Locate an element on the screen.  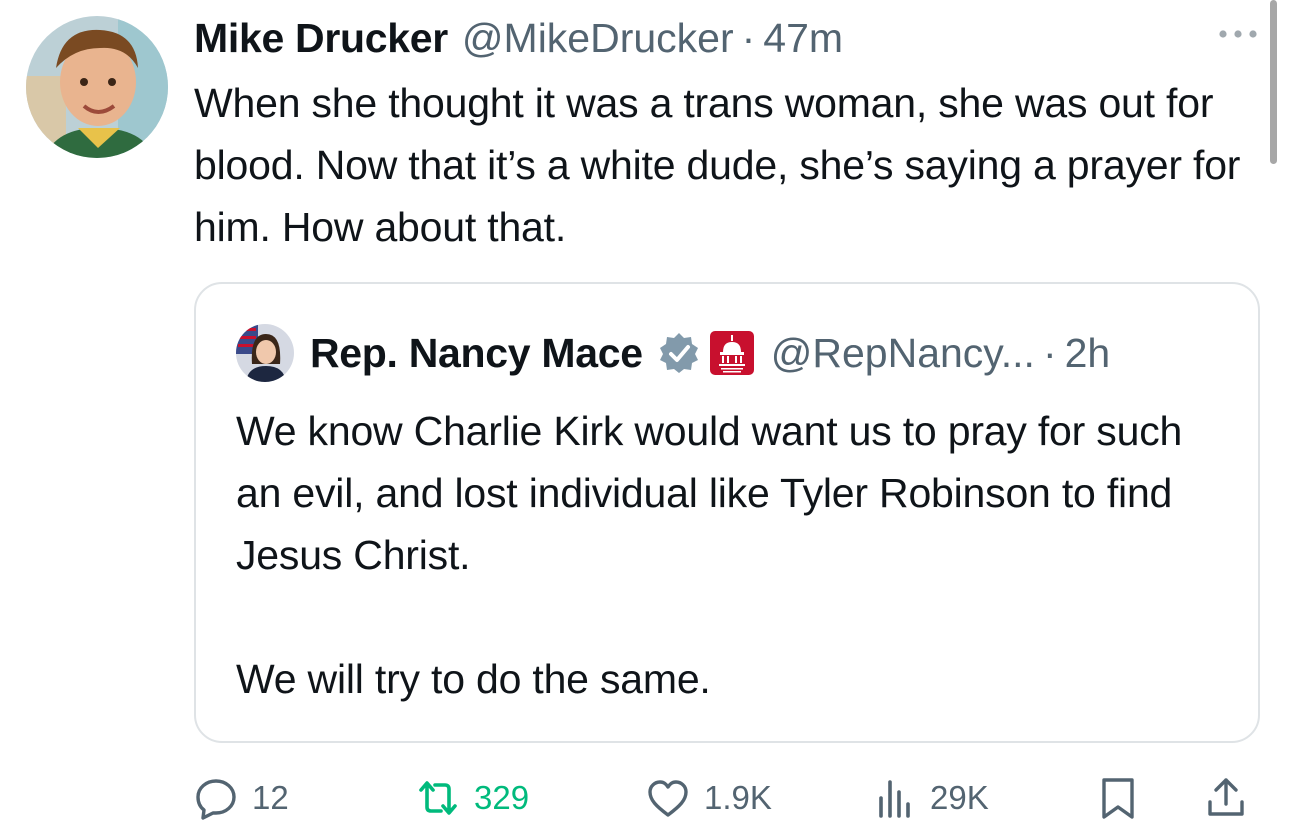
like-button: 1.9K is located at coordinates (709, 798).